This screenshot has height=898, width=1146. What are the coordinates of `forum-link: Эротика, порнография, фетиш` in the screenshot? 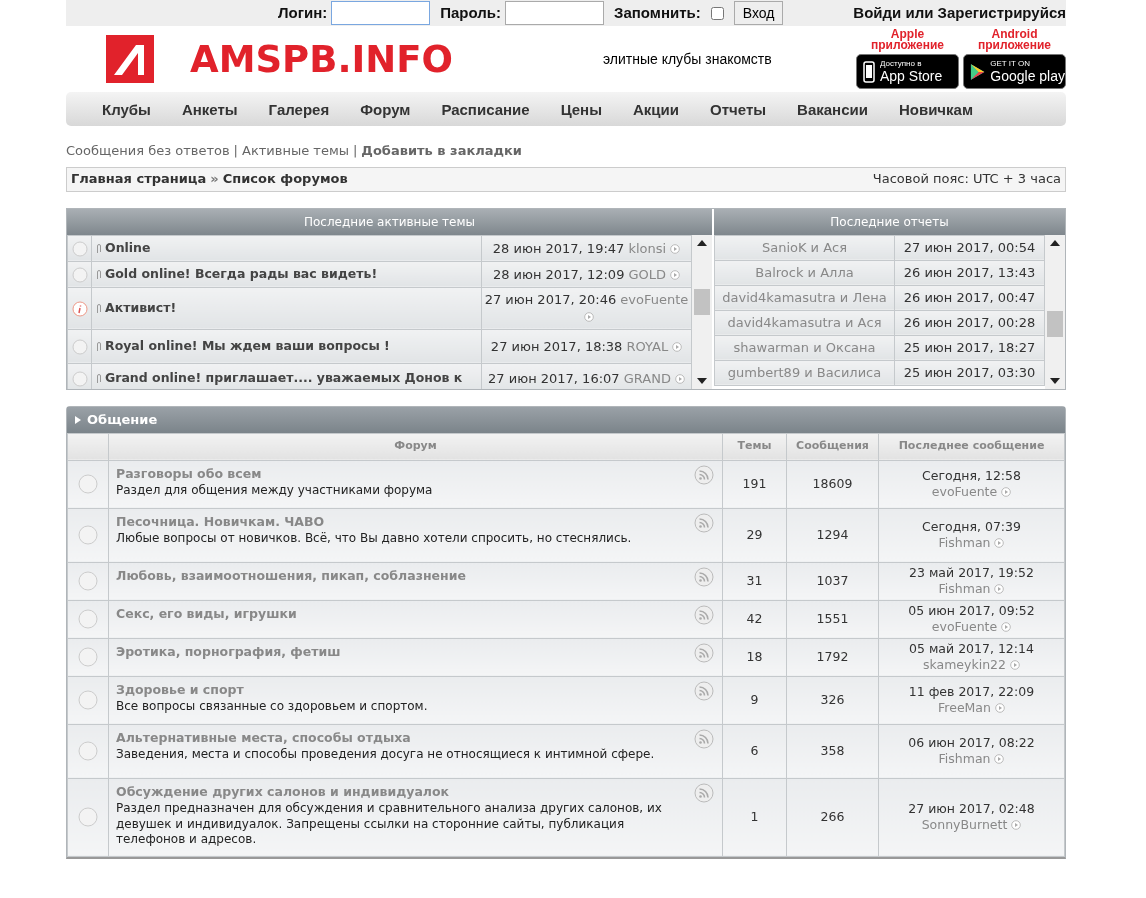 It's located at (228, 652).